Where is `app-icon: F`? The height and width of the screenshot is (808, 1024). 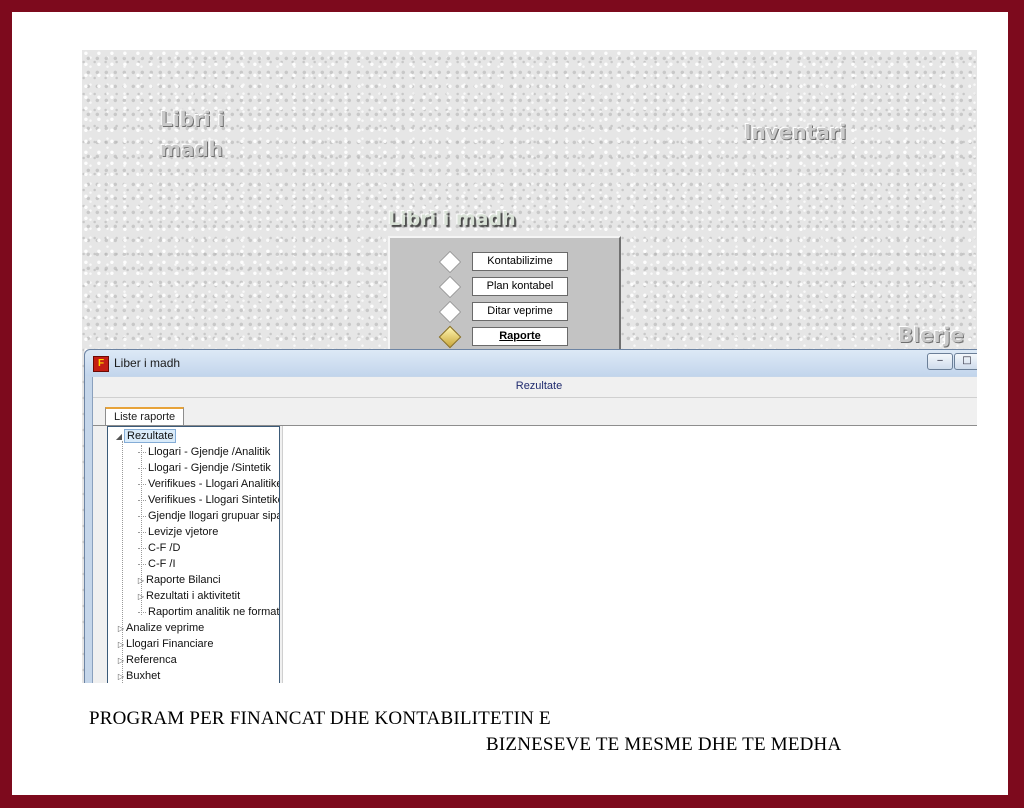 app-icon: F is located at coordinates (101, 364).